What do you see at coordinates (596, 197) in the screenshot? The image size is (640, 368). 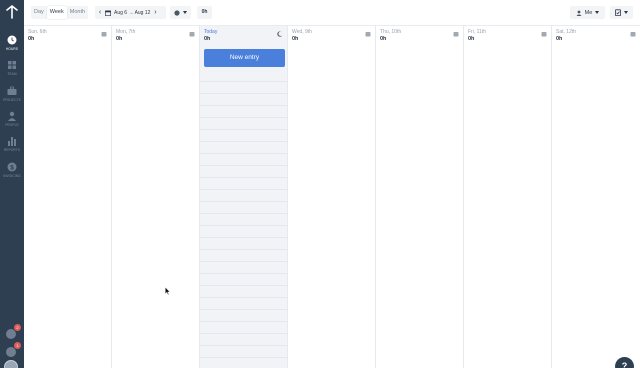 I see `day-column-sat: Sat, 12th 0h` at bounding box center [596, 197].